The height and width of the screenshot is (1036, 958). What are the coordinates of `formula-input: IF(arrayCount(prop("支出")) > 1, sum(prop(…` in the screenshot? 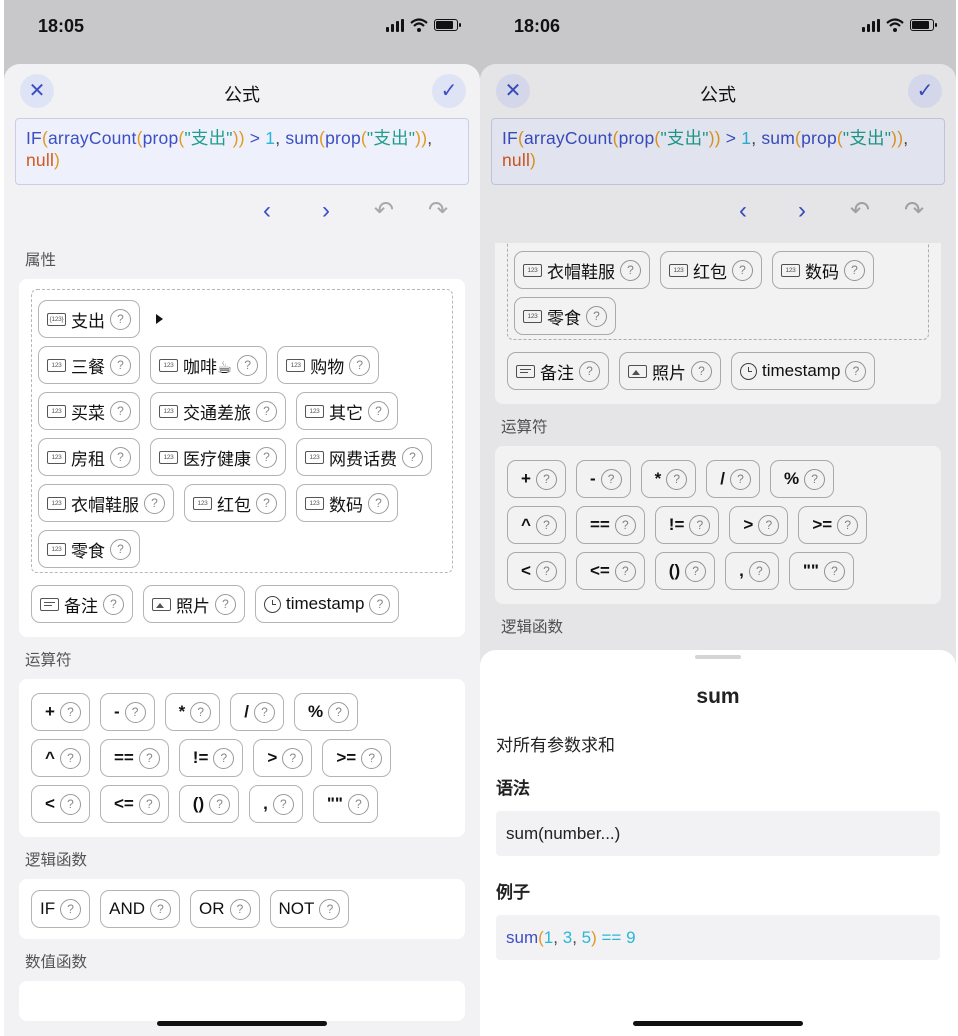 It's located at (242, 151).